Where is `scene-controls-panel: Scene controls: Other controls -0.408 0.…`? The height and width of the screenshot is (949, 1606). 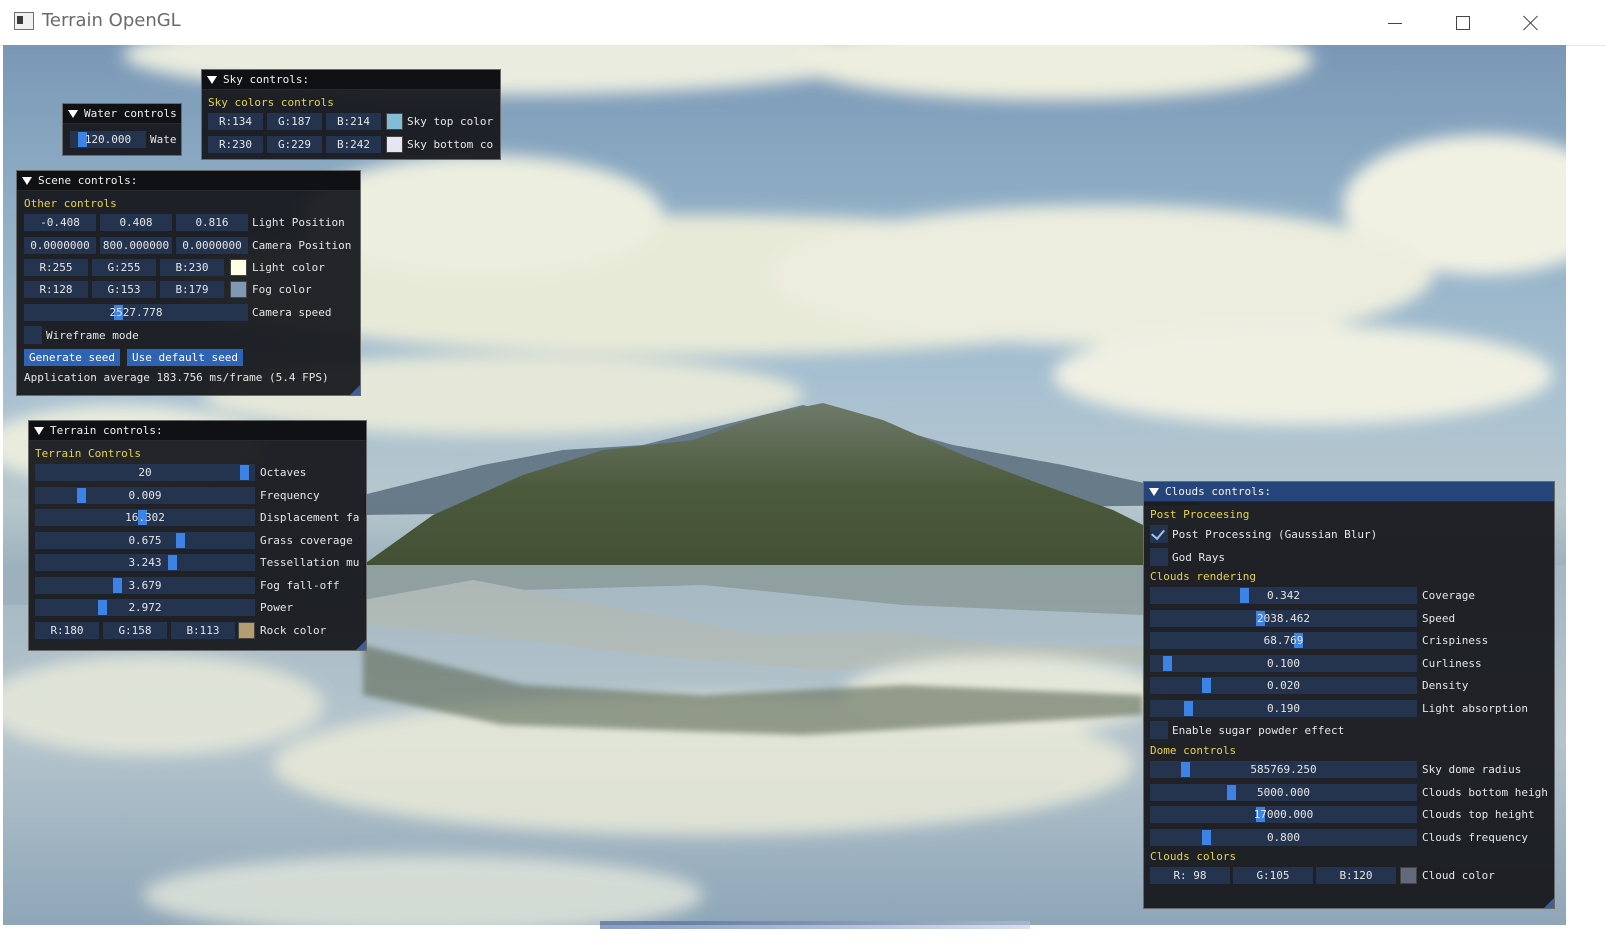
scene-controls-panel: Scene controls: Other controls -0.408 0.… is located at coordinates (188, 283).